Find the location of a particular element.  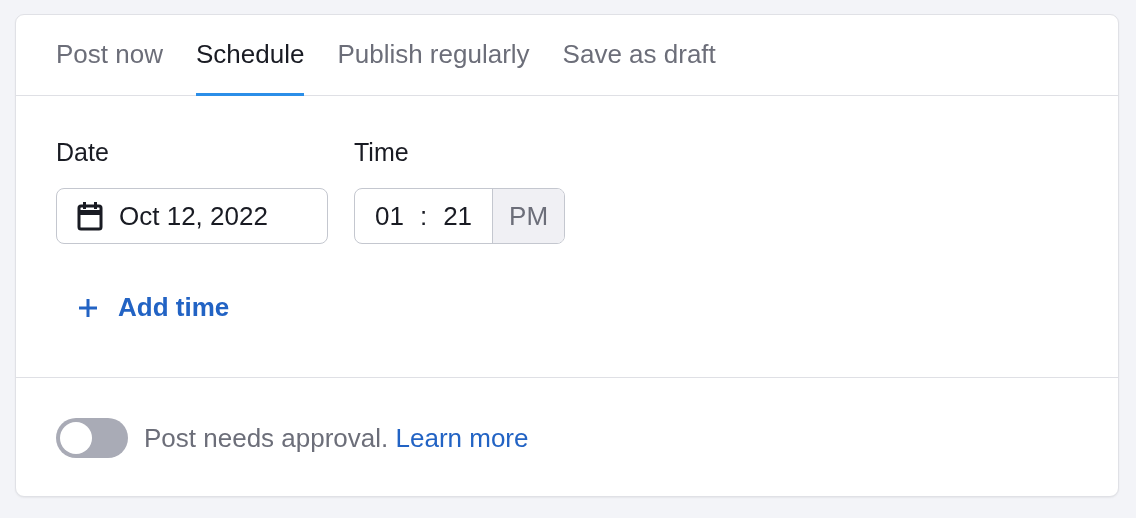

add-time-button: Add time is located at coordinates (154, 307).